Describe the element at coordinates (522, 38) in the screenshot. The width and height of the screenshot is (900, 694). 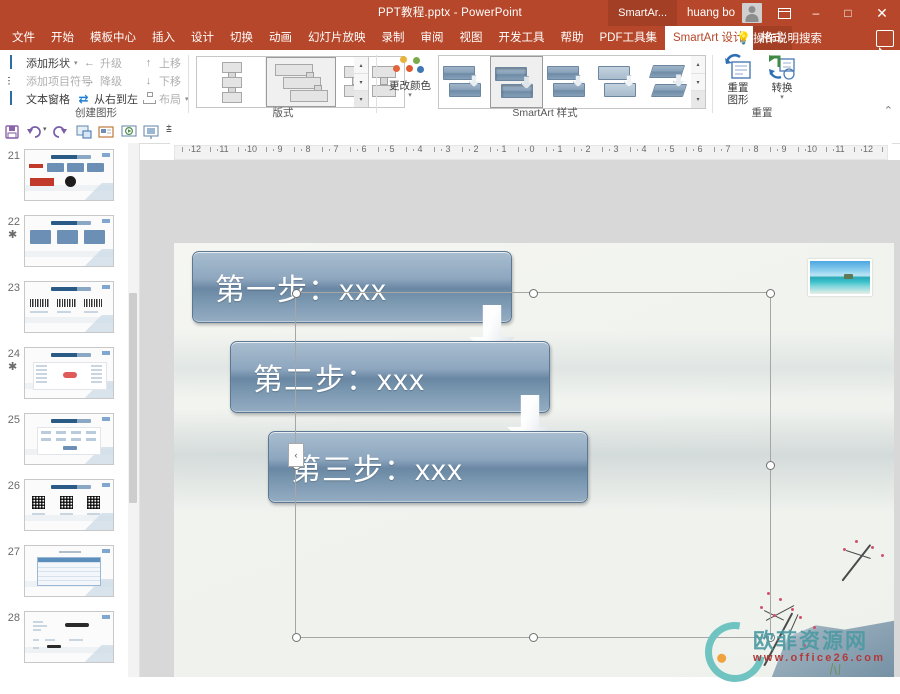
I see `tab-developer: 开发工具` at that location.